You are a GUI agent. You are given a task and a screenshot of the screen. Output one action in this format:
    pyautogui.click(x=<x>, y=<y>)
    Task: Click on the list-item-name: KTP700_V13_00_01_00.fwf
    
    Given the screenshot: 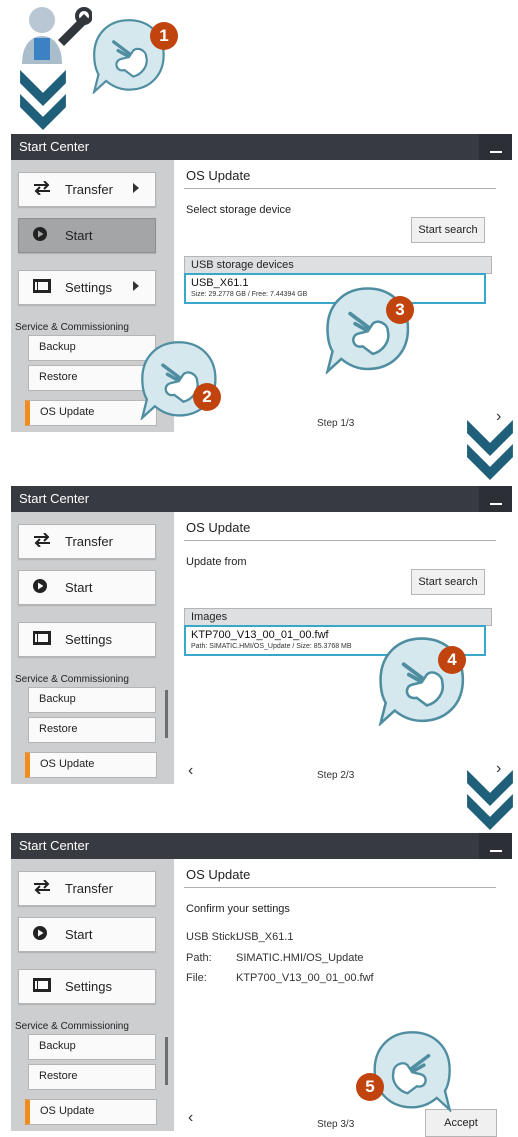 What is the action you would take?
    pyautogui.click(x=260, y=635)
    